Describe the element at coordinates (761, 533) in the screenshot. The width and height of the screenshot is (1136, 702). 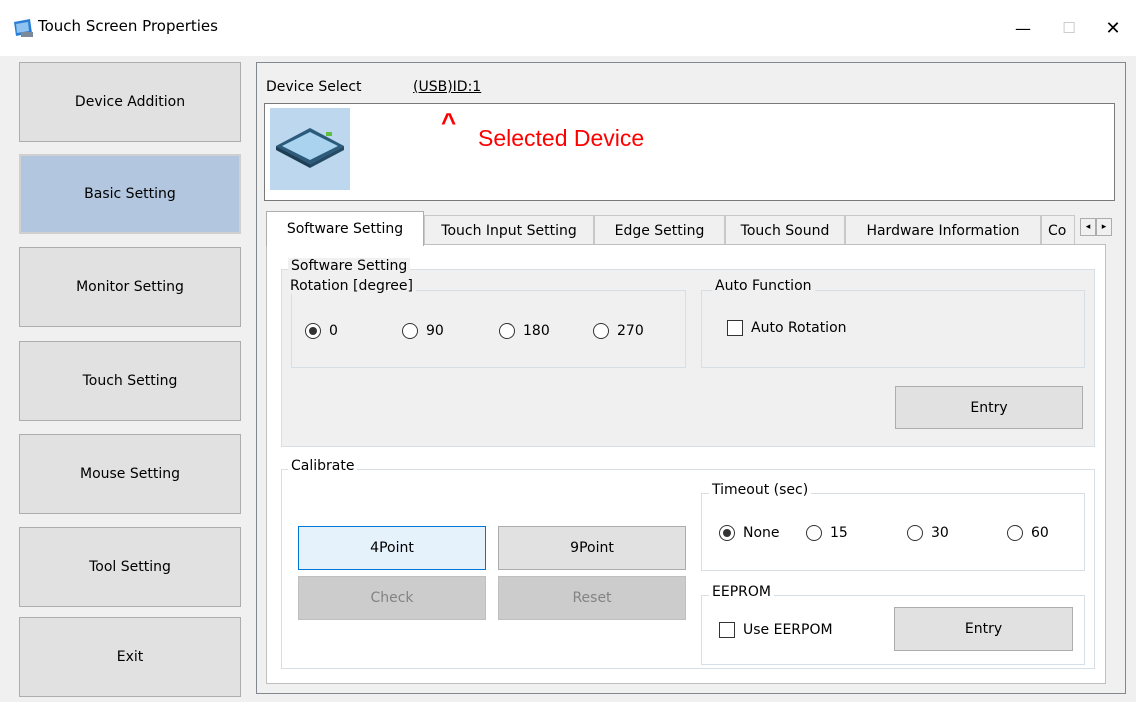
I see `radio-label: None` at that location.